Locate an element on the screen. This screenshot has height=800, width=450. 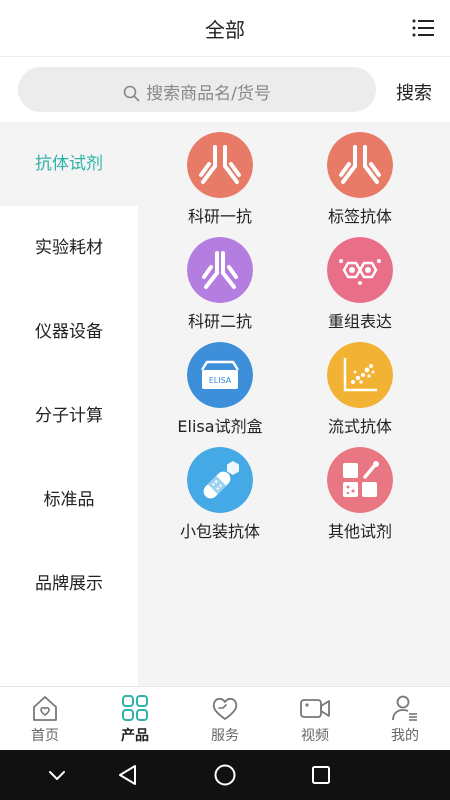
product-tagged-antibody: 标签抗体 is located at coordinates (360, 182).